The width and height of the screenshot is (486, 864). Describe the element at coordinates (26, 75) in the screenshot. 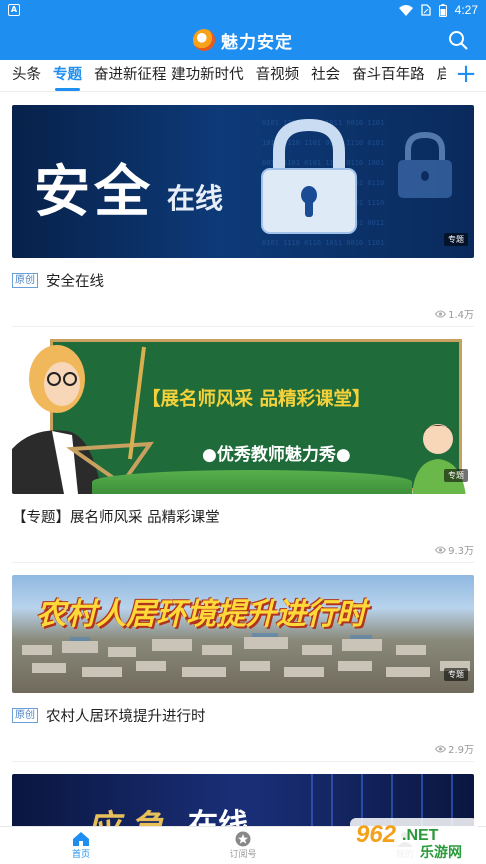

I see `tab-headlines: 头条` at that location.